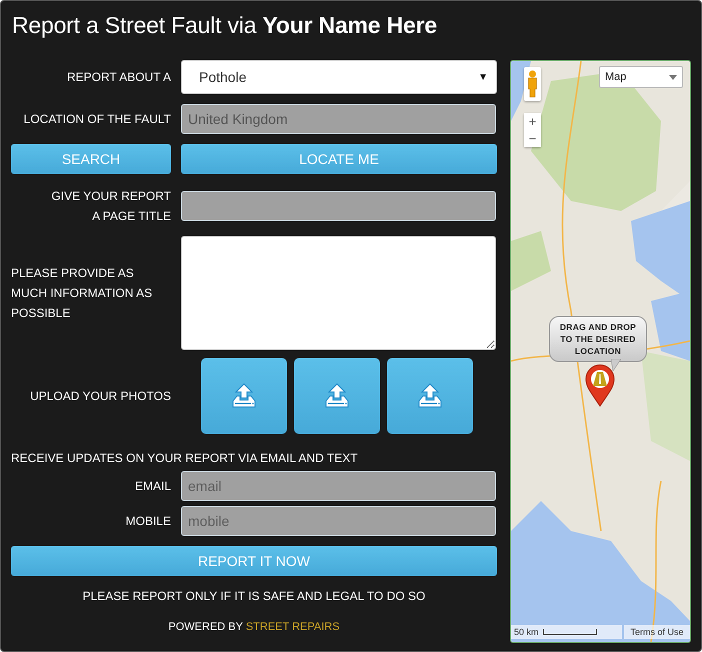 The height and width of the screenshot is (652, 702). Describe the element at coordinates (338, 486) in the screenshot. I see `contact-field: email` at that location.